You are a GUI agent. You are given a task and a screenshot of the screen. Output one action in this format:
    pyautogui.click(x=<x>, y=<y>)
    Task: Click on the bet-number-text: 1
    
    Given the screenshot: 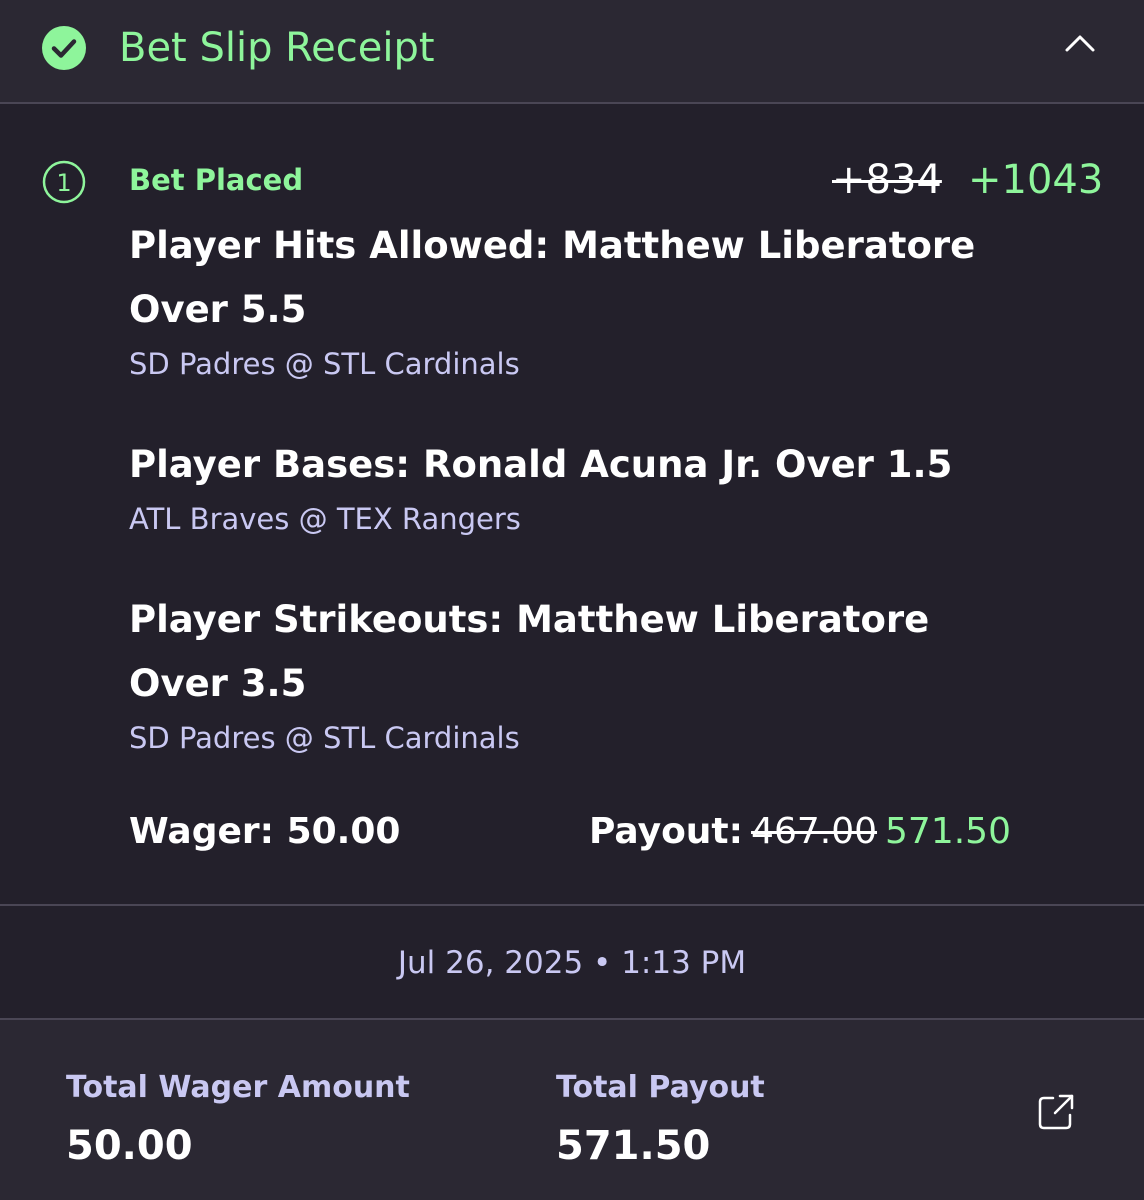 What is the action you would take?
    pyautogui.click(x=63, y=183)
    